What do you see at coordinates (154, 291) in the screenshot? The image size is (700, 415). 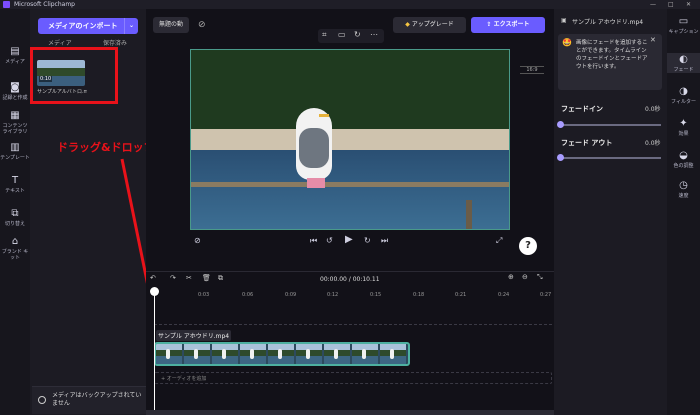 I see `playhead-handle` at bounding box center [154, 291].